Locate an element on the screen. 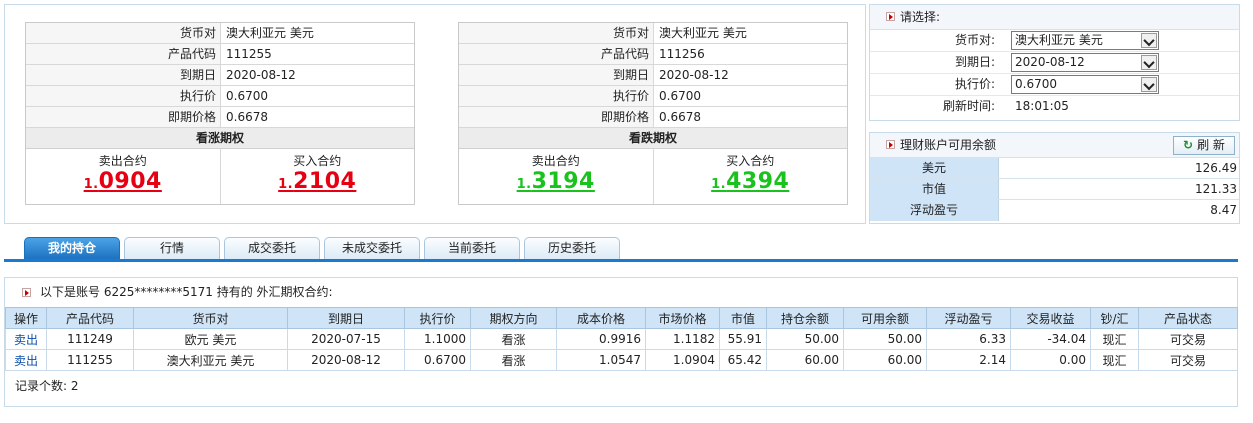  expiry-row: 到期日: 2020-08-12 is located at coordinates (1054, 63).